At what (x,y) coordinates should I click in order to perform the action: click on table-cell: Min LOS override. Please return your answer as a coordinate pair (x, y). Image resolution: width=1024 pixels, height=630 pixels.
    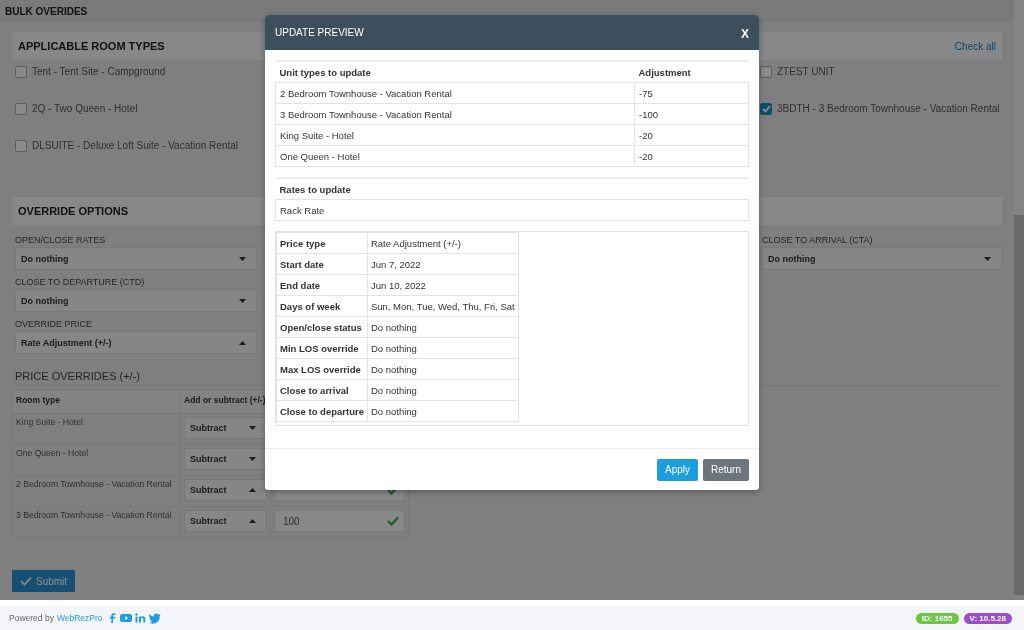
    Looking at the image, I should click on (322, 348).